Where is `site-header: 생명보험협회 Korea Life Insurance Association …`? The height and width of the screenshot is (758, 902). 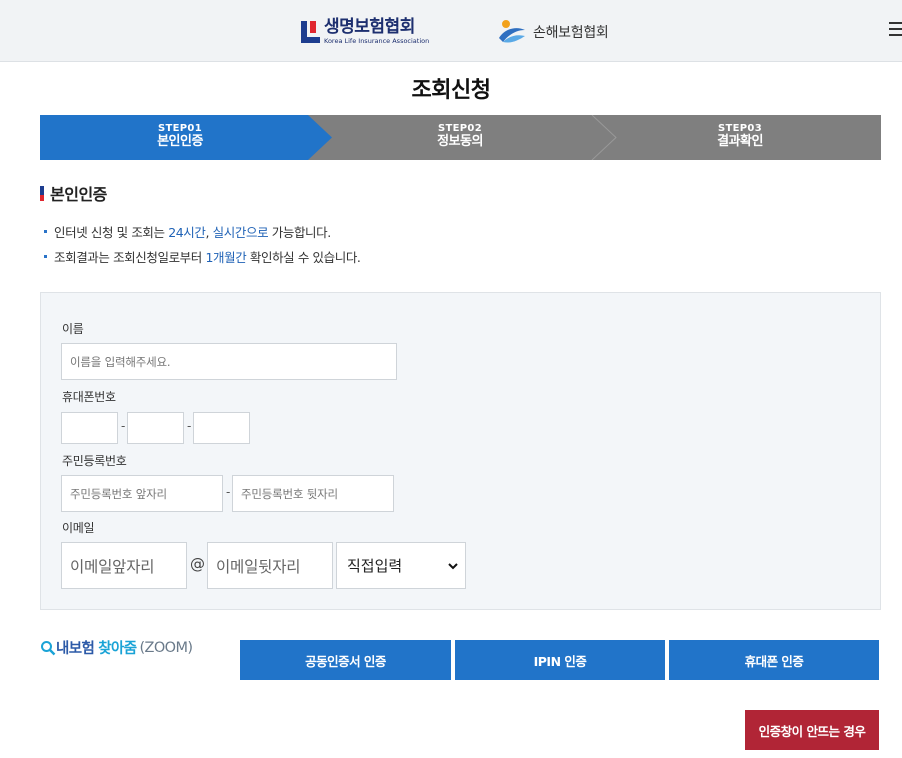
site-header: 생명보험협회 Korea Life Insurance Association … is located at coordinates (451, 31).